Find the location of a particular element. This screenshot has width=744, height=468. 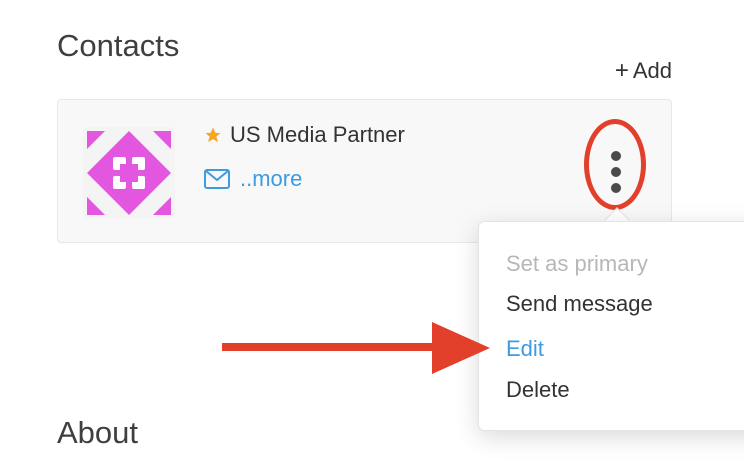

envelope-icon is located at coordinates (217, 179).